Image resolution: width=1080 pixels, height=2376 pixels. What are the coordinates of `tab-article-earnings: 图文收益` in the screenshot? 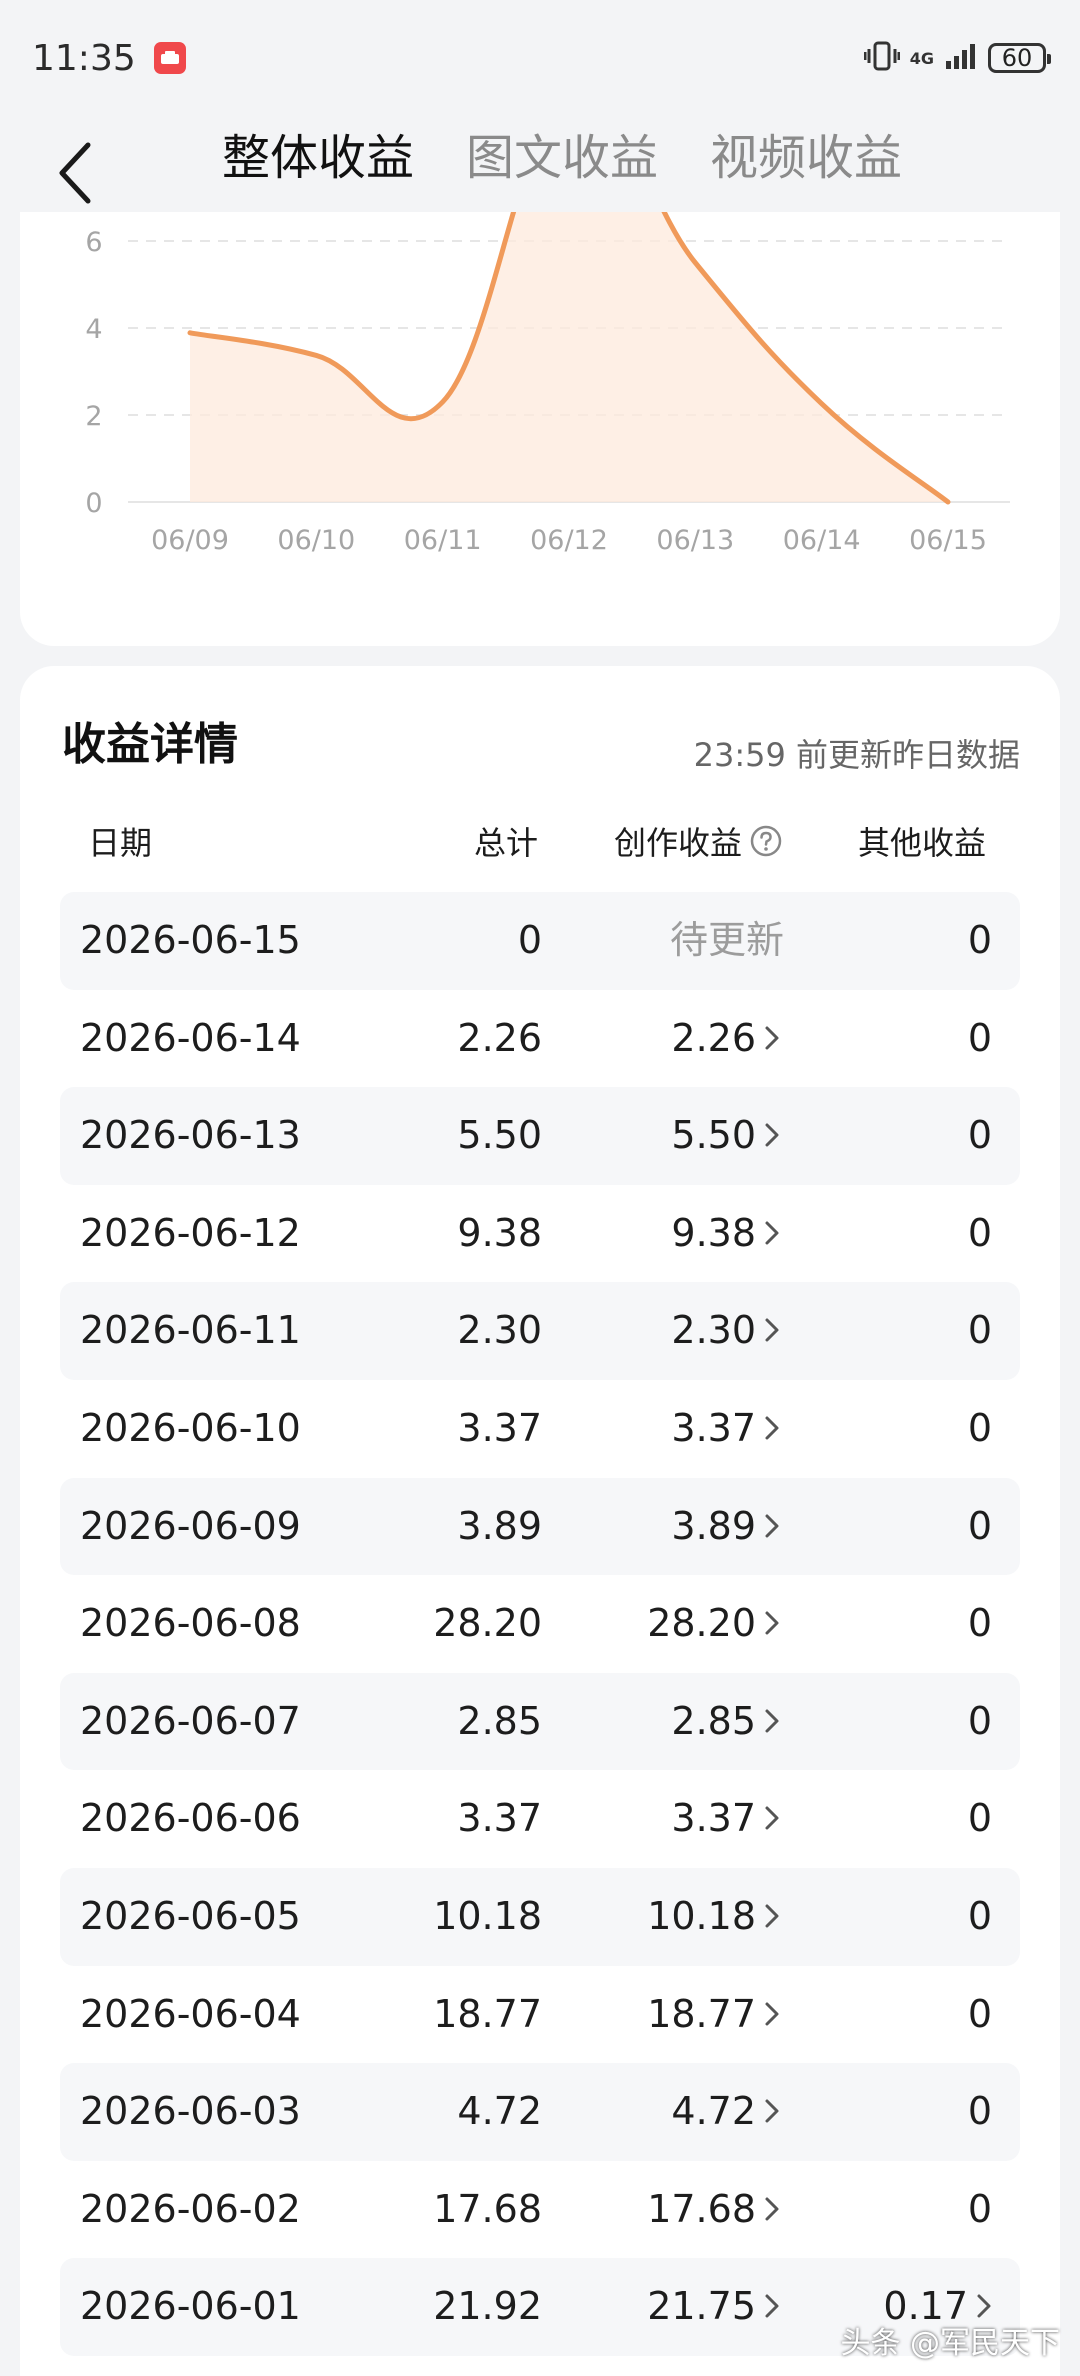 It's located at (562, 158).